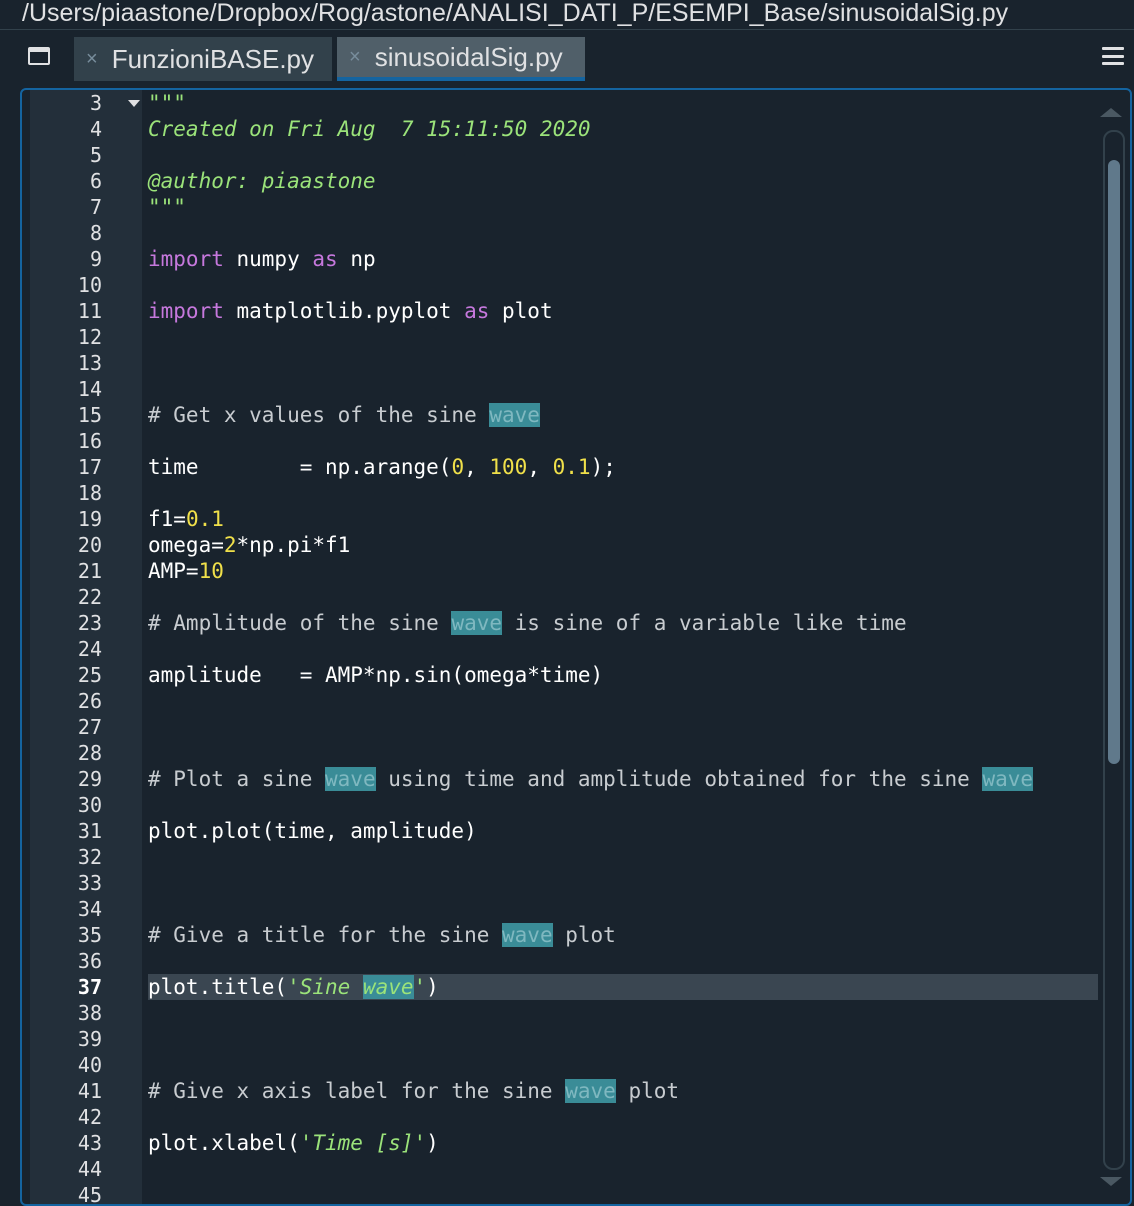 Image resolution: width=1134 pixels, height=1206 pixels. What do you see at coordinates (95, 207) in the screenshot?
I see `line-number: 7` at bounding box center [95, 207].